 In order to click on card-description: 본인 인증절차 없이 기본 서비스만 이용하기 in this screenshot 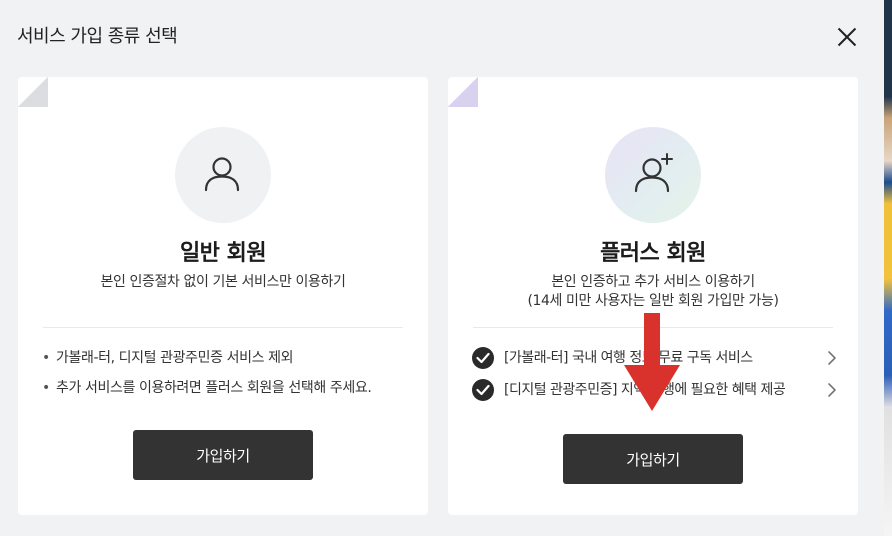, I will do `click(223, 282)`.